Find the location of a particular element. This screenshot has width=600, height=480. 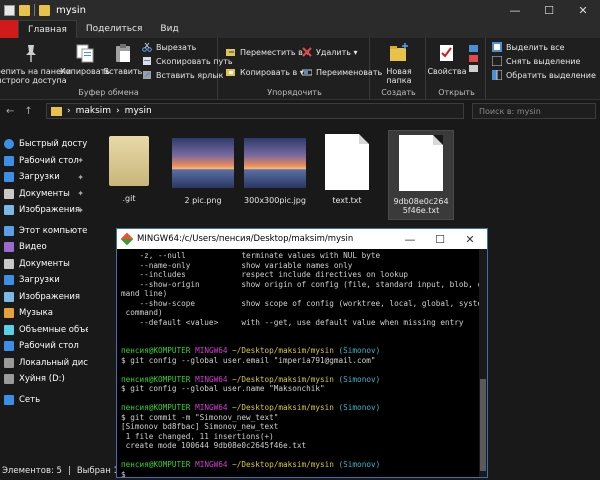

select-all-button: Выделить все is located at coordinates (528, 47).